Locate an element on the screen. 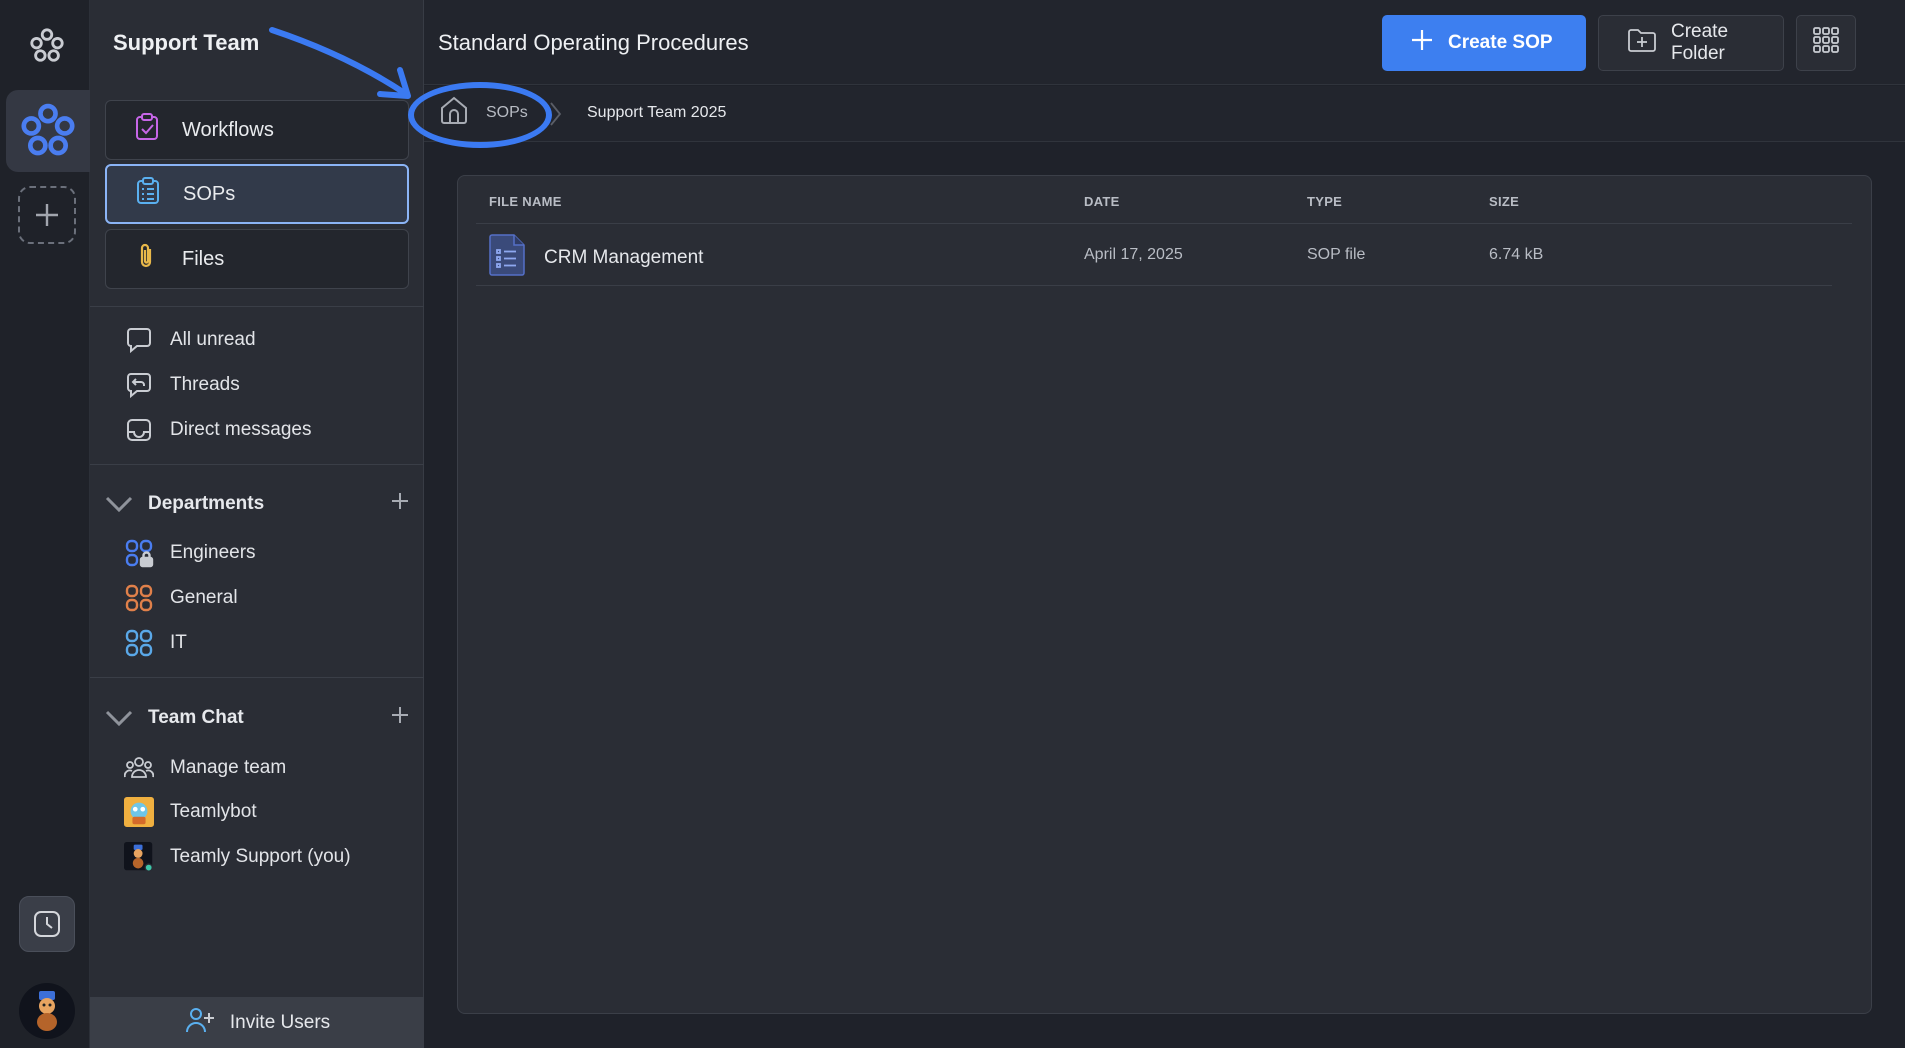  column-header: FILE NAME is located at coordinates (525, 201).